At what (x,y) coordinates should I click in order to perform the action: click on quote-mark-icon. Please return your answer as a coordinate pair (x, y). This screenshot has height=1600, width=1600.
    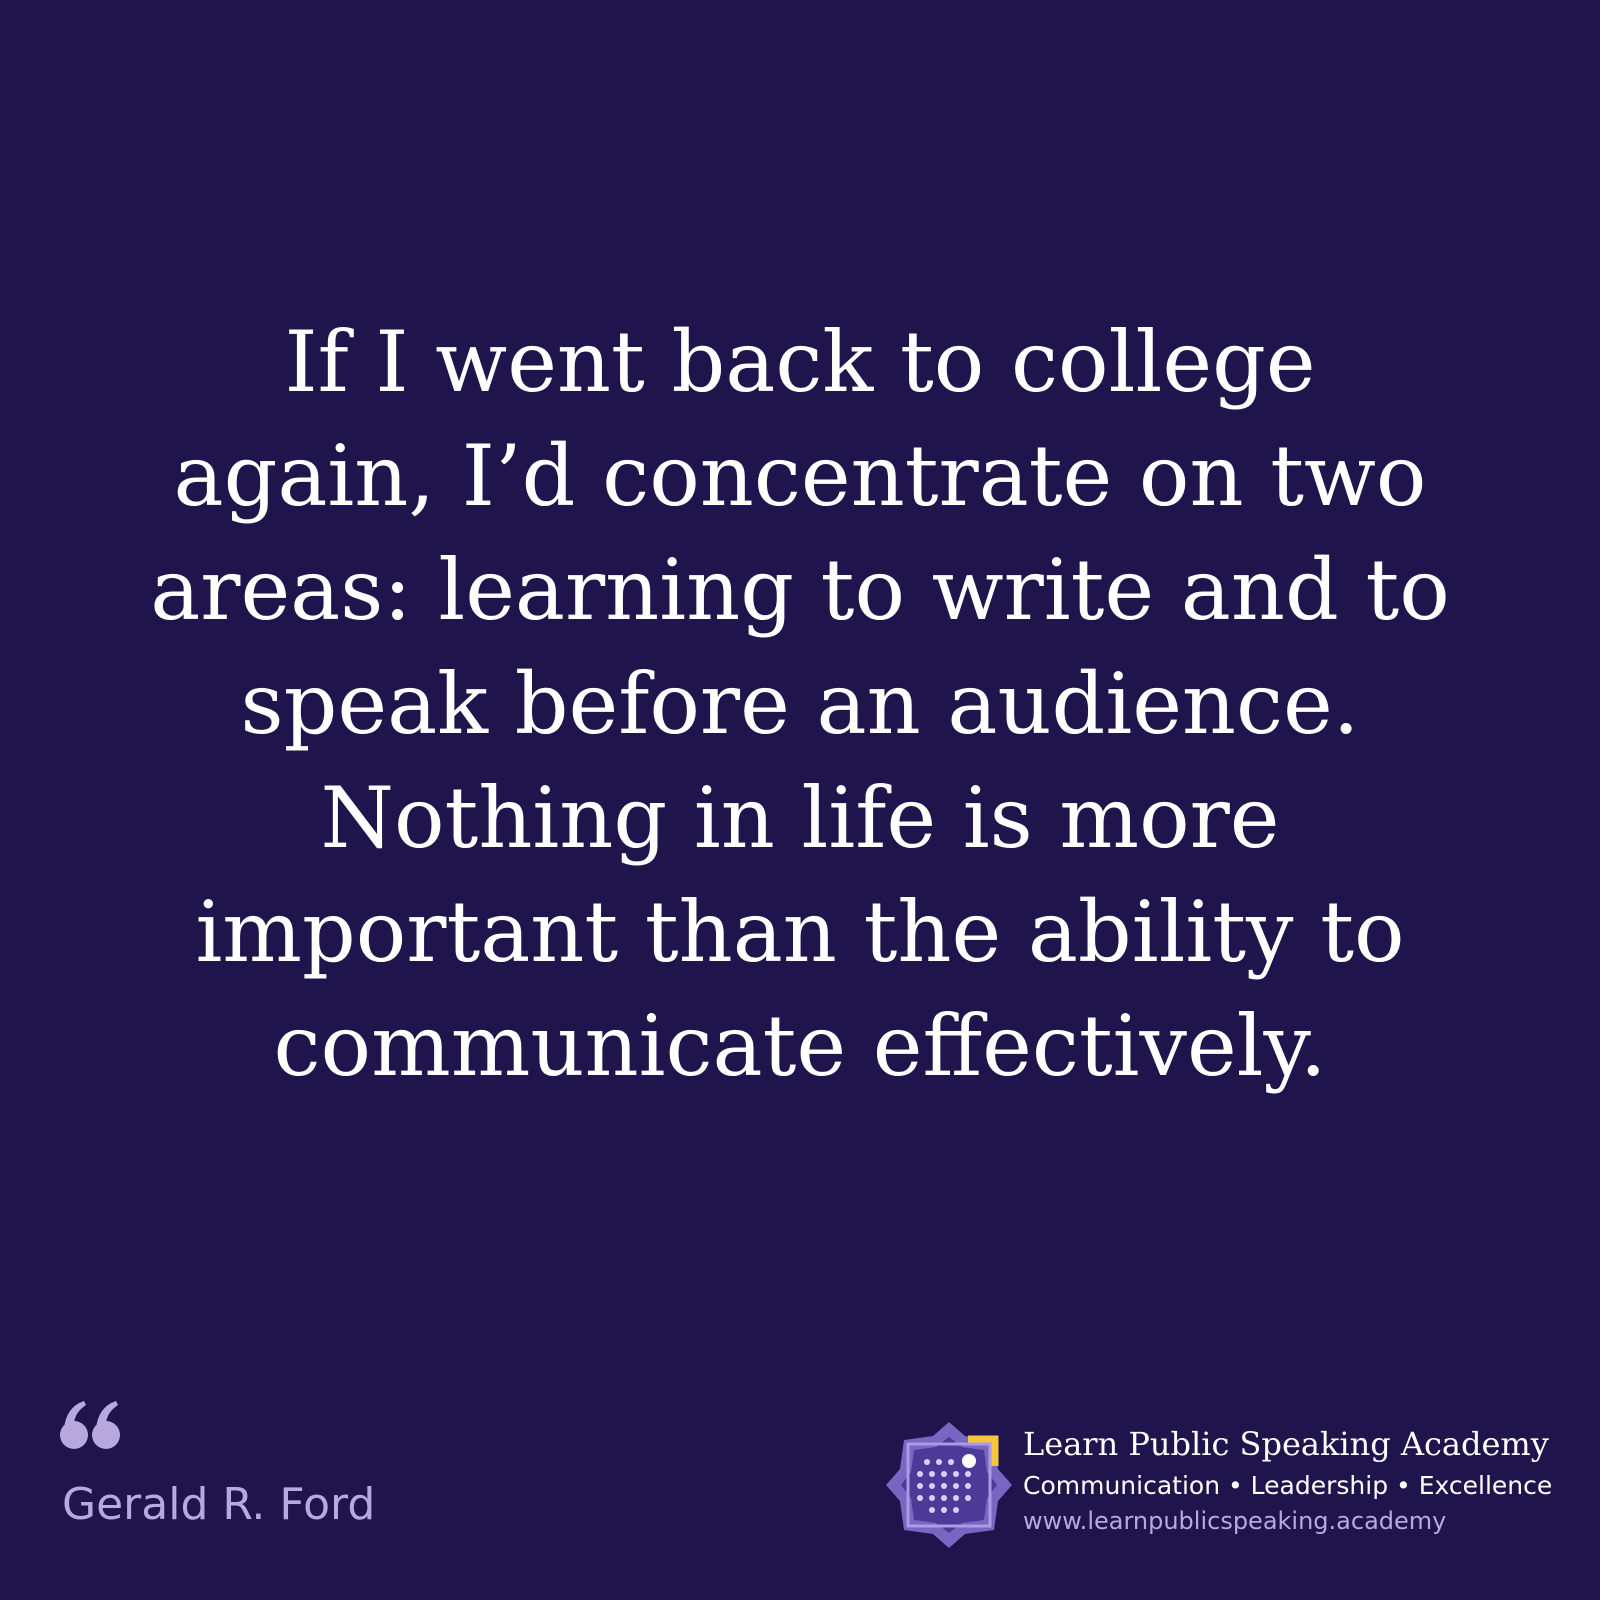
    Looking at the image, I should click on (90, 1425).